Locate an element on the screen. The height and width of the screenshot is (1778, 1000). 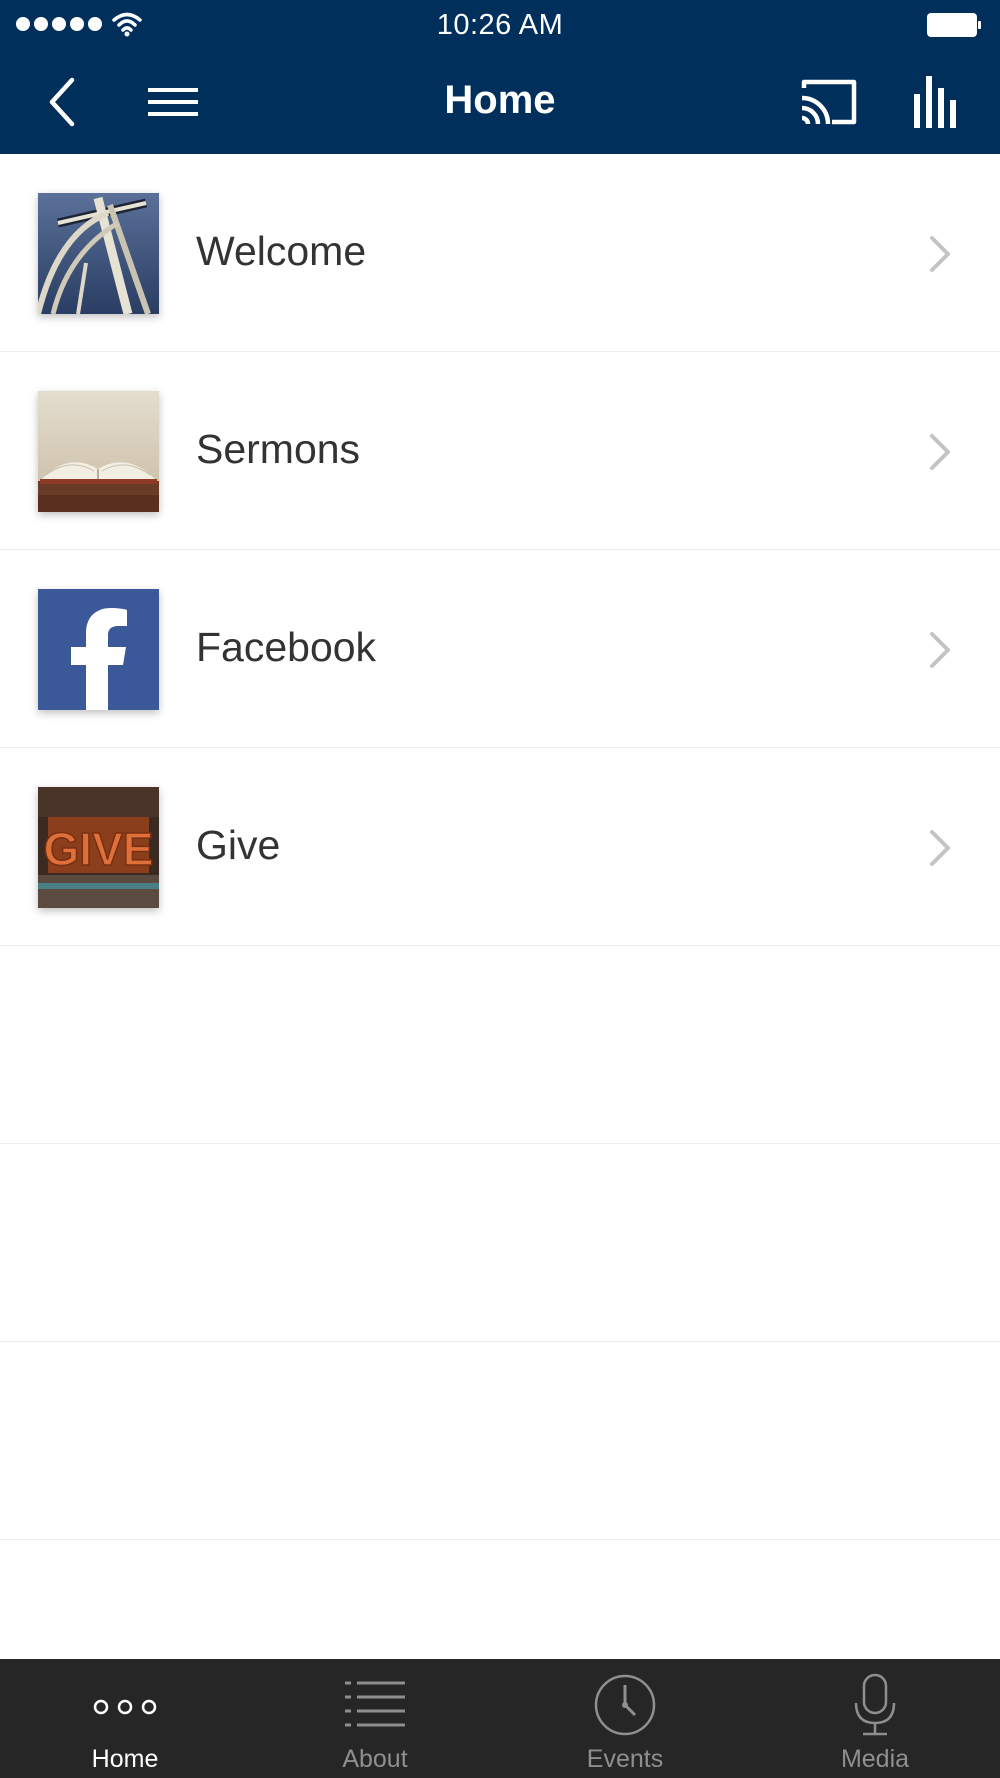
microphone-icon is located at coordinates (875, 1705).